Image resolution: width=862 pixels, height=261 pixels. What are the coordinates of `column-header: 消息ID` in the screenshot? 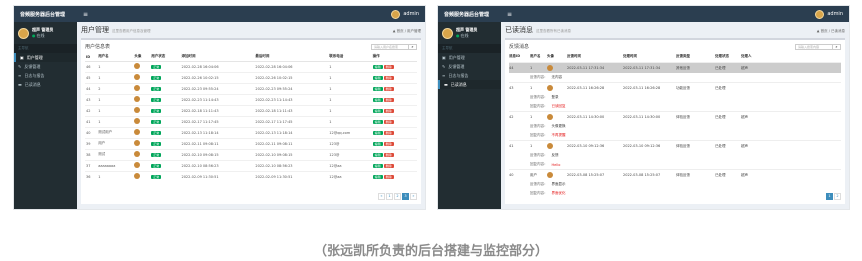 It's located at (515, 56).